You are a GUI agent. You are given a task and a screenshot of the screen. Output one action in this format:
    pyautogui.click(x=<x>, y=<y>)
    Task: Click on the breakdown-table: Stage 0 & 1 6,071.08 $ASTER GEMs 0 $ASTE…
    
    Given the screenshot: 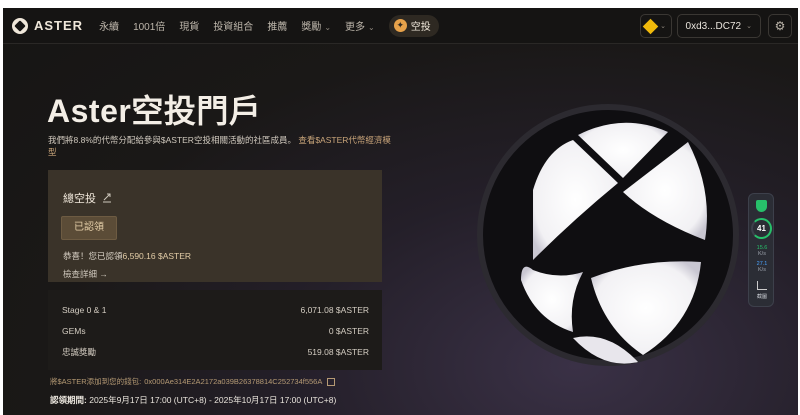 What is the action you would take?
    pyautogui.click(x=215, y=330)
    